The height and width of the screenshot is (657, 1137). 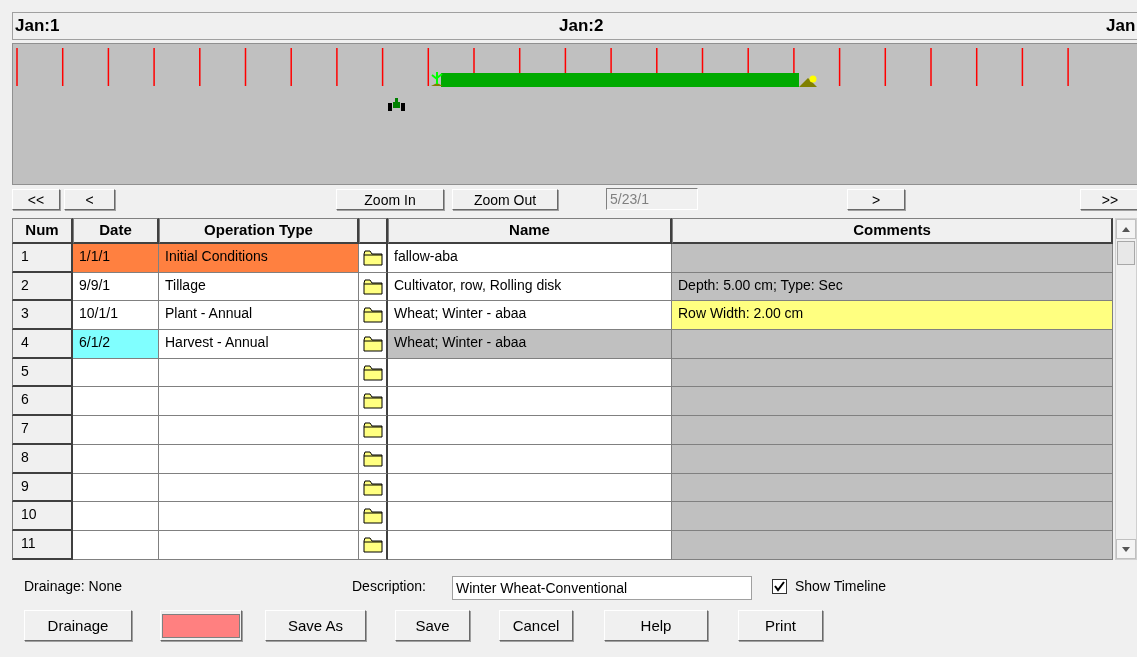 I want to click on column-header, so click(x=373, y=231).